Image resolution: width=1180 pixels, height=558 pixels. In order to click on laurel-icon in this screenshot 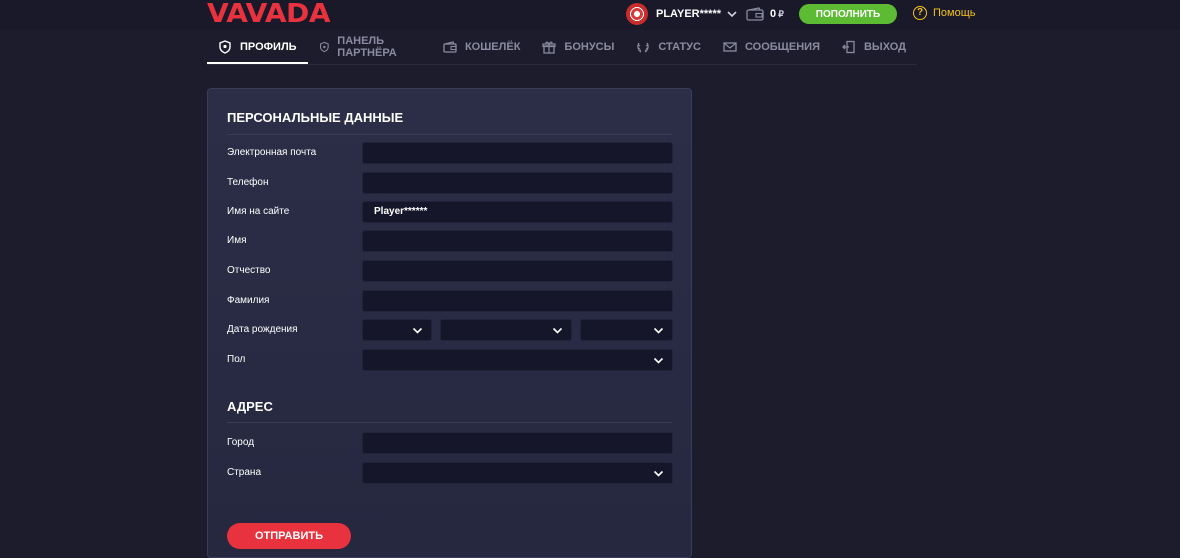, I will do `click(643, 47)`.